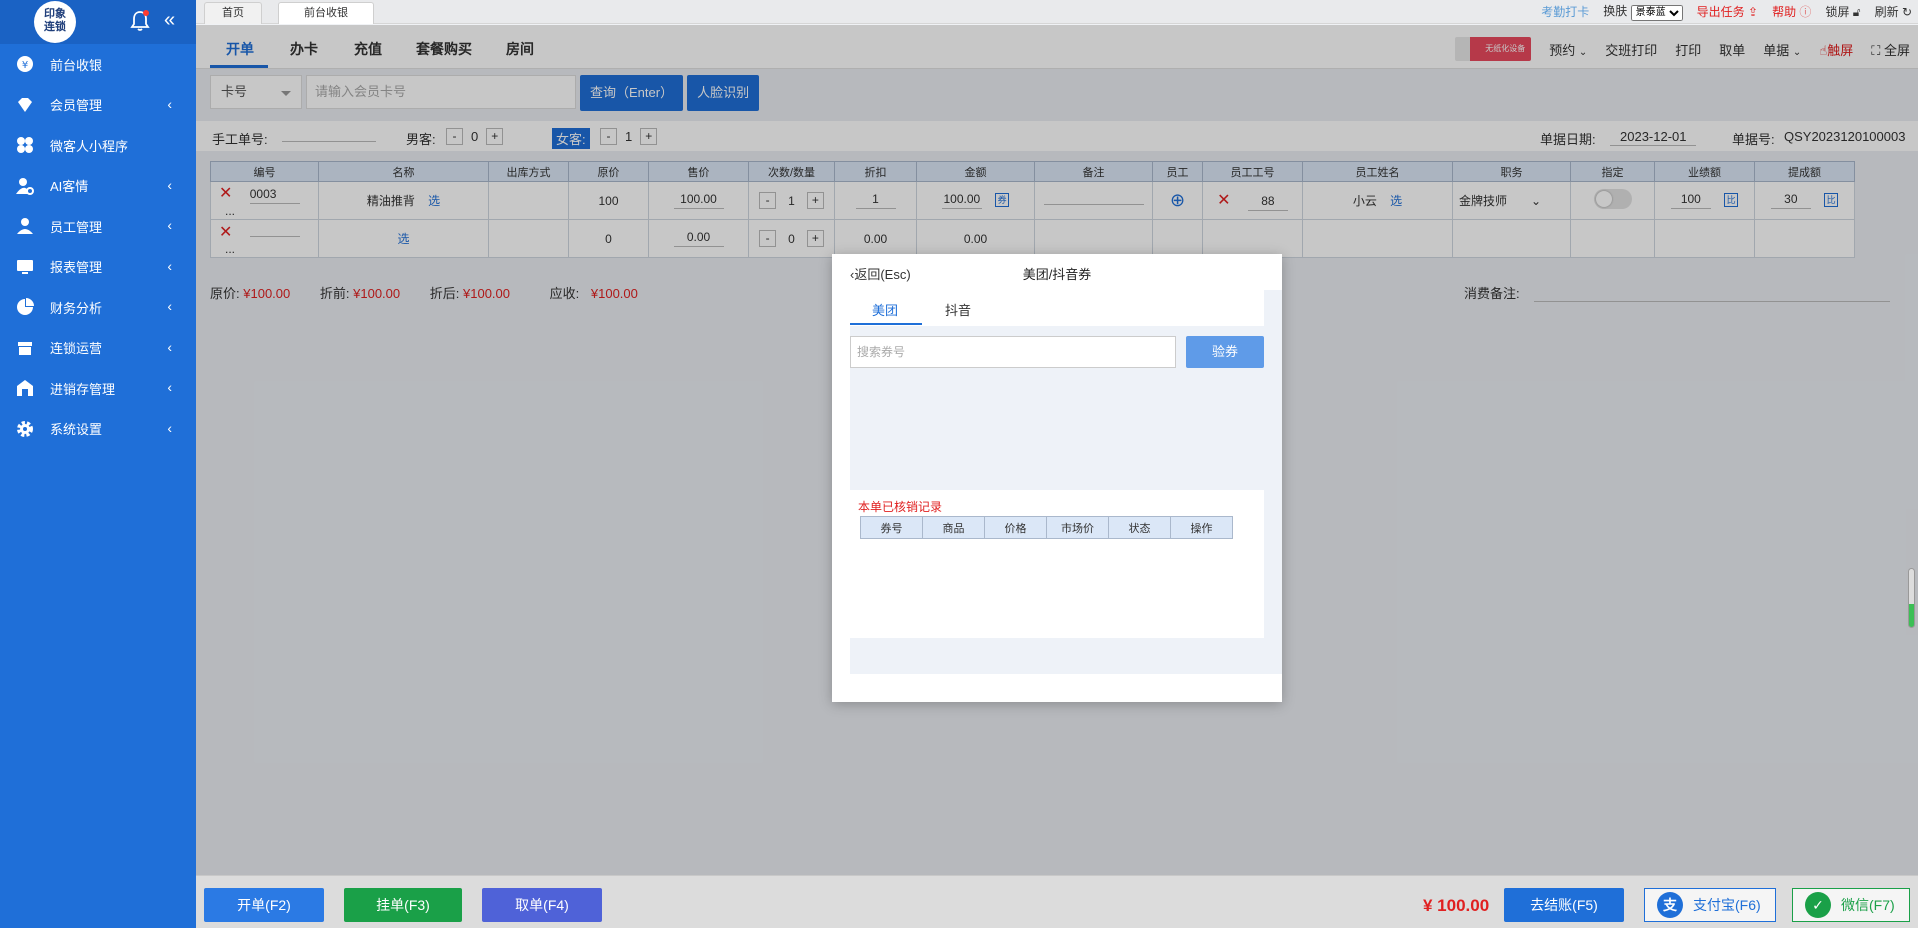  I want to click on yen-coin-icon: ¥, so click(25, 64).